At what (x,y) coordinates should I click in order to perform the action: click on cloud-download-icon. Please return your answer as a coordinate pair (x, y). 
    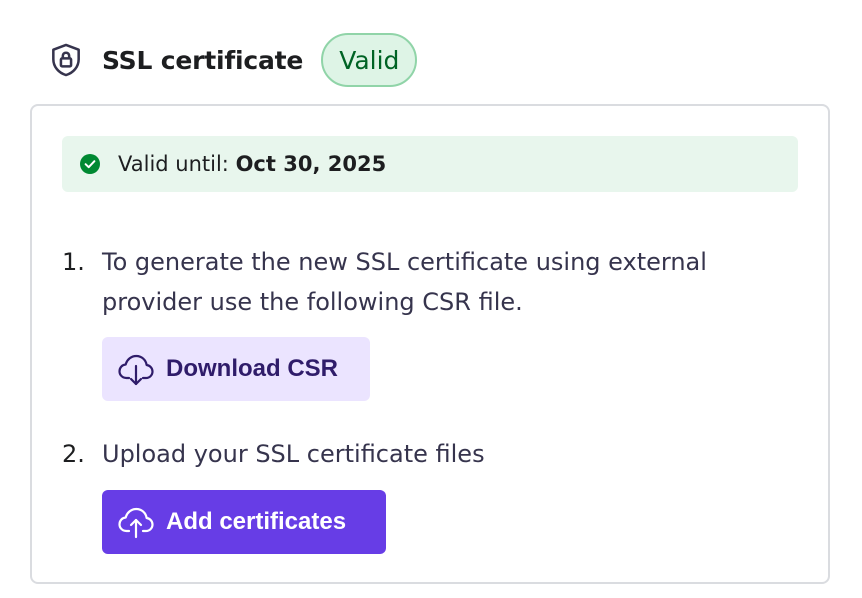
    Looking at the image, I should click on (137, 369).